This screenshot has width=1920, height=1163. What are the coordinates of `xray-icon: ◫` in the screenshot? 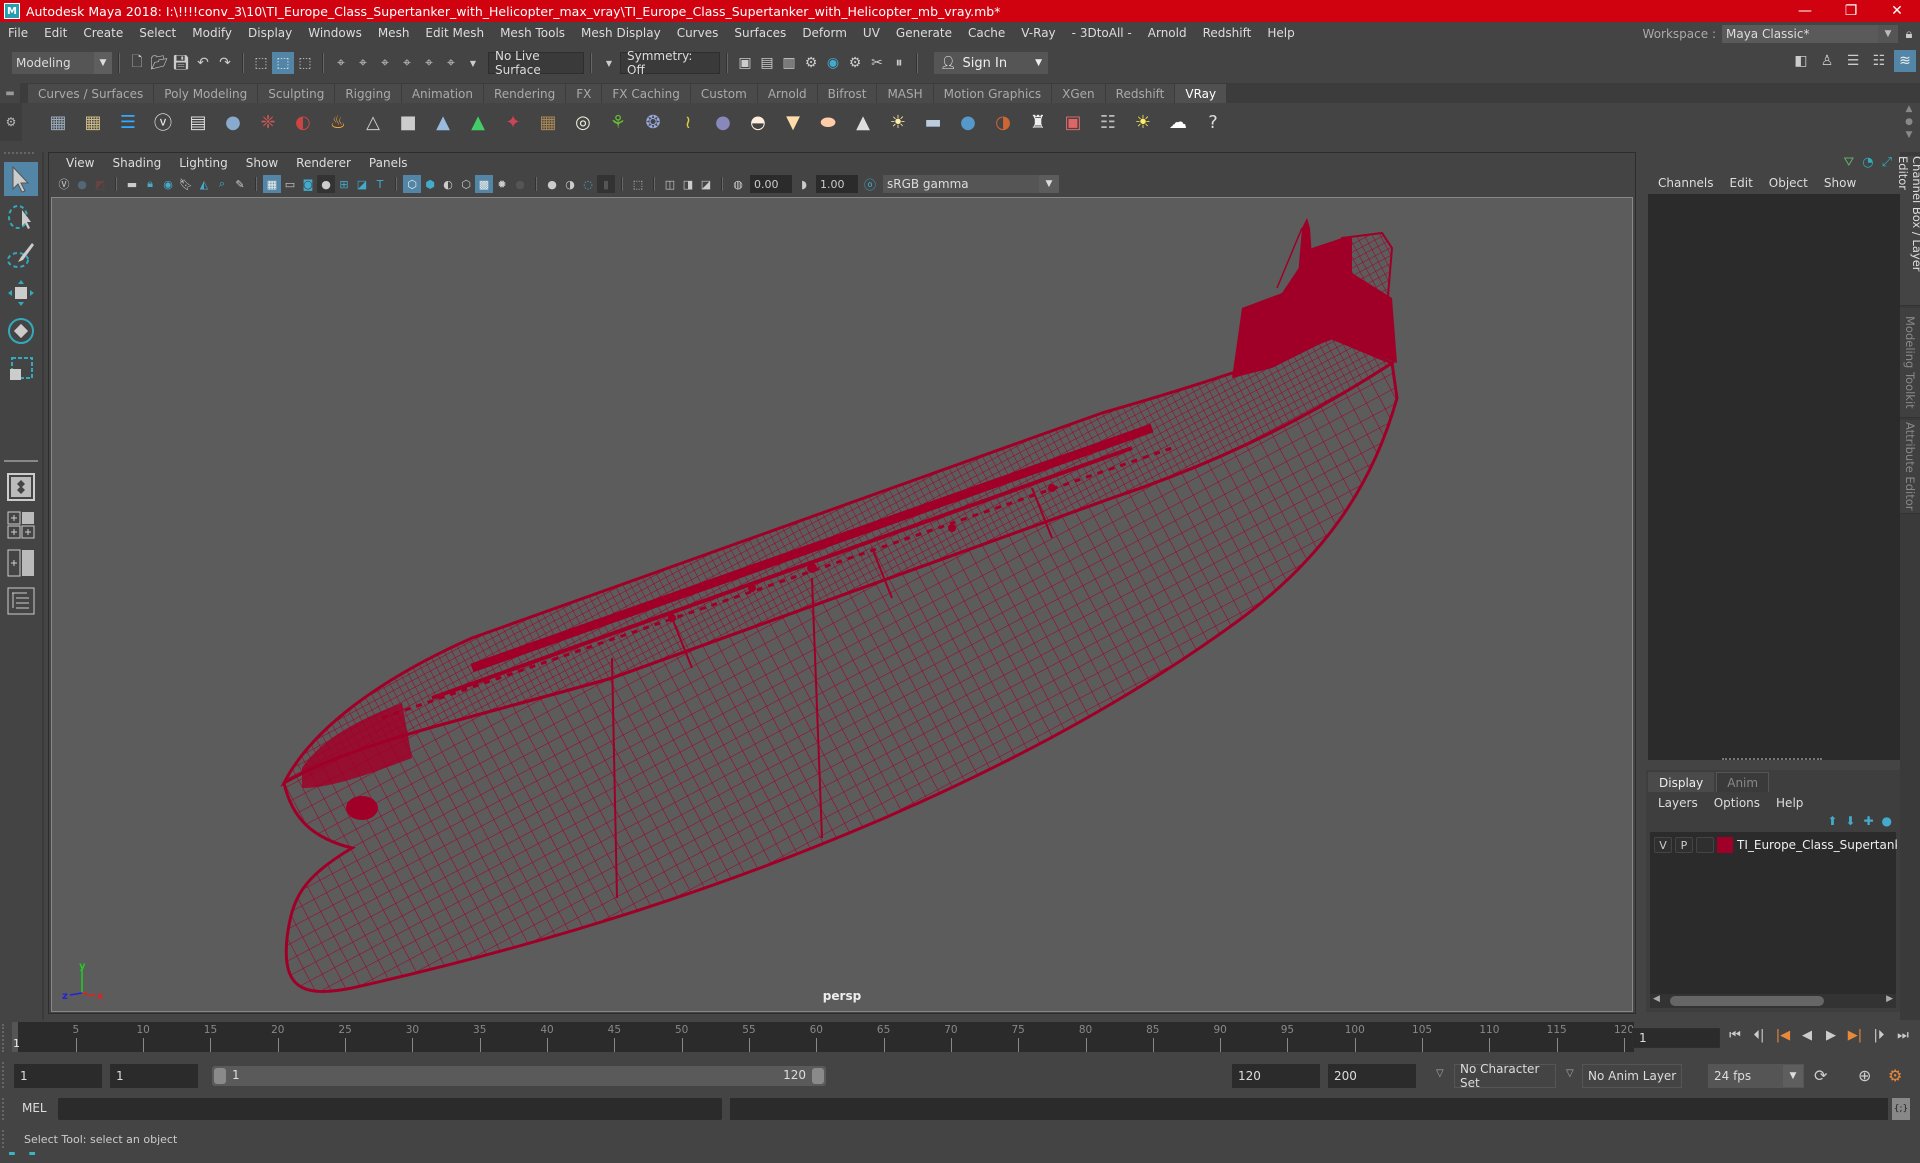 It's located at (670, 184).